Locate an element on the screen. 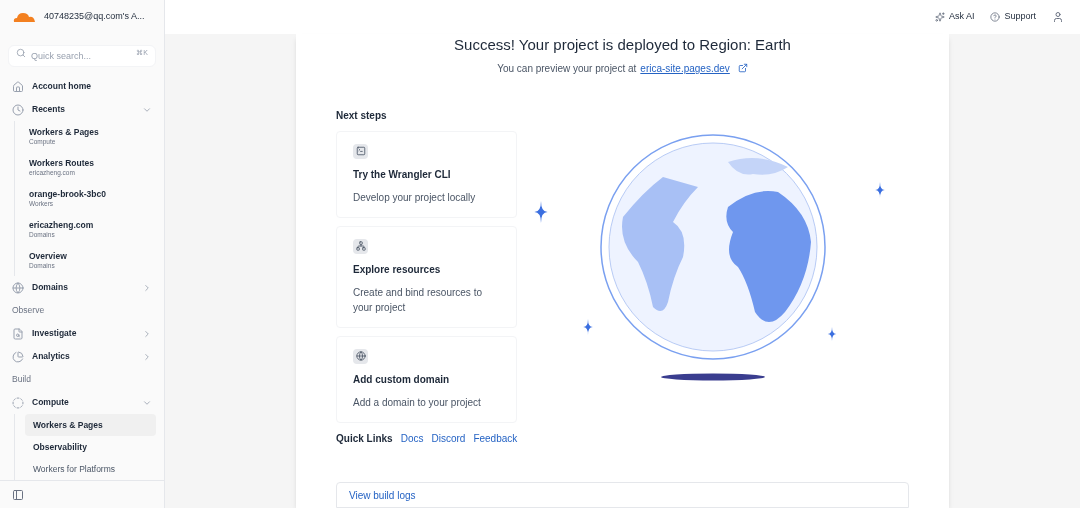 Image resolution: width=1080 pixels, height=508 pixels. nav-item: Investigate is located at coordinates (82, 333).